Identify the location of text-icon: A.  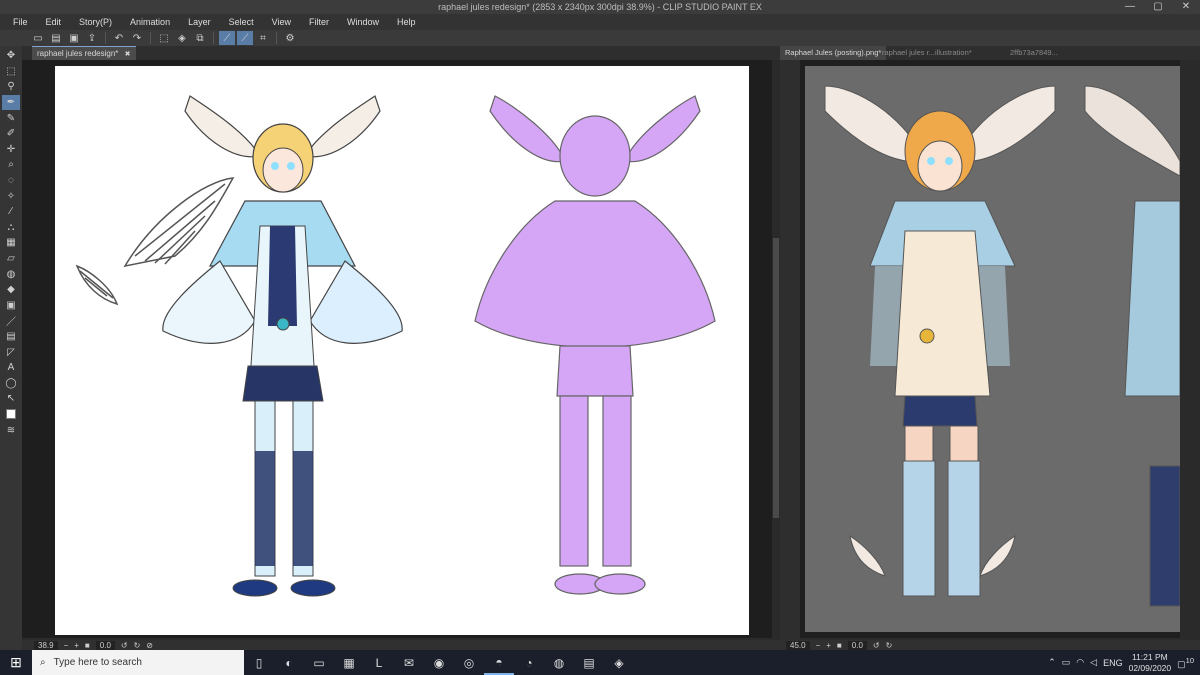
(11, 368).